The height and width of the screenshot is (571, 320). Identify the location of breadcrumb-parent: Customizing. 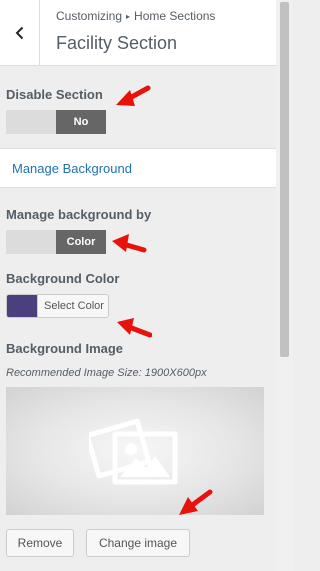
(89, 16).